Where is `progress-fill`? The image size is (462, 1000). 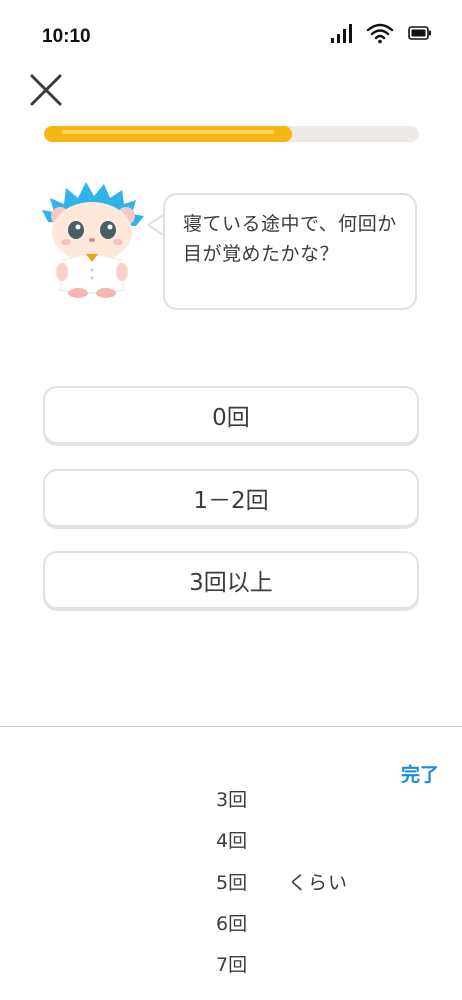 progress-fill is located at coordinates (168, 134).